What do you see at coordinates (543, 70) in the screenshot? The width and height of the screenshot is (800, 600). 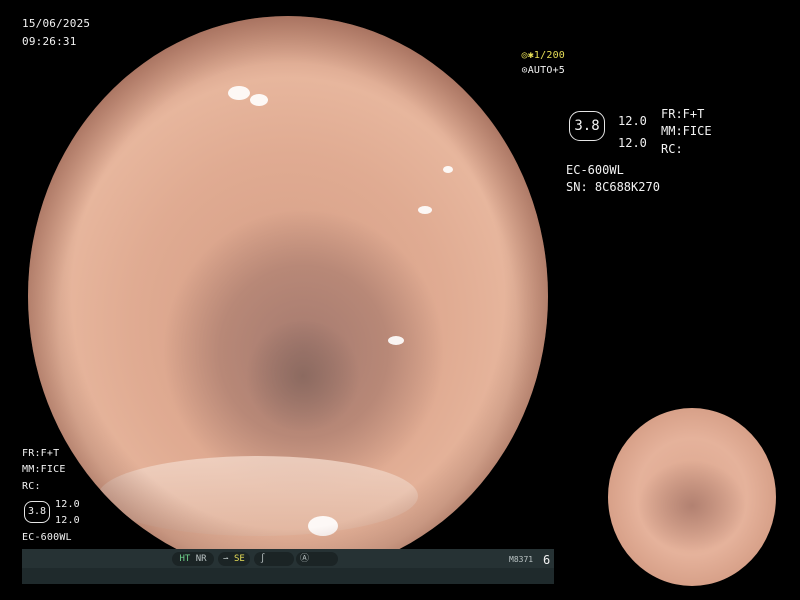 I see `auto-setting: ⊙AUTO+5` at bounding box center [543, 70].